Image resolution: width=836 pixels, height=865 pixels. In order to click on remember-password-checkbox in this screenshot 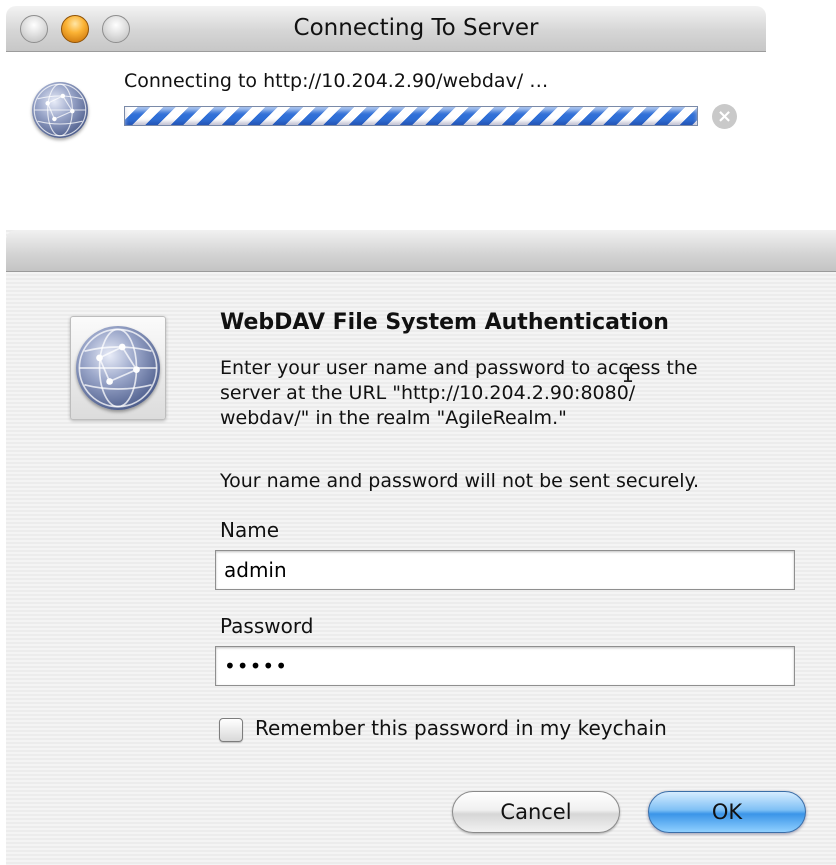, I will do `click(231, 730)`.